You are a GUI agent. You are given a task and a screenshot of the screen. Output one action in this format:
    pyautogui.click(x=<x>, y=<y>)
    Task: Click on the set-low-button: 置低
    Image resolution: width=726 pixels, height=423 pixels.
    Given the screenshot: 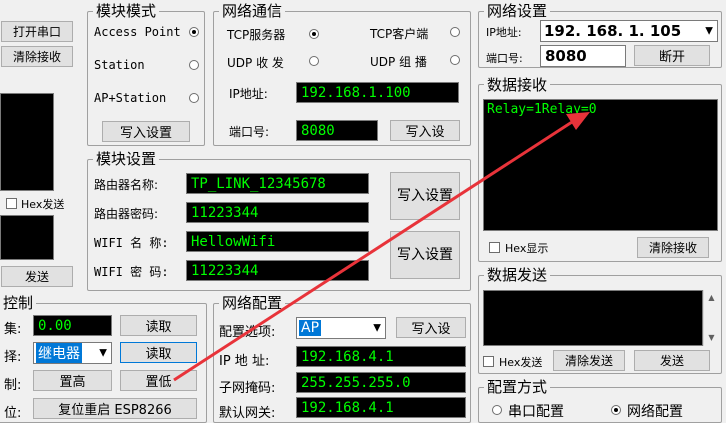 What is the action you would take?
    pyautogui.click(x=158, y=380)
    